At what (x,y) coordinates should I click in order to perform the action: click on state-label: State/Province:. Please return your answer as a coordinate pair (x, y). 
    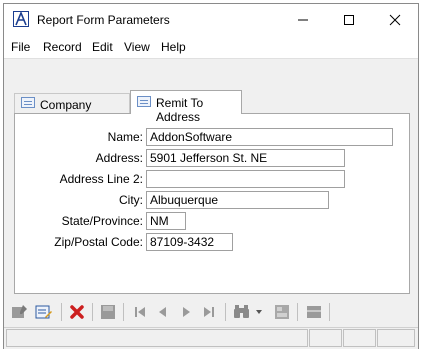
    Looking at the image, I should click on (102, 221).